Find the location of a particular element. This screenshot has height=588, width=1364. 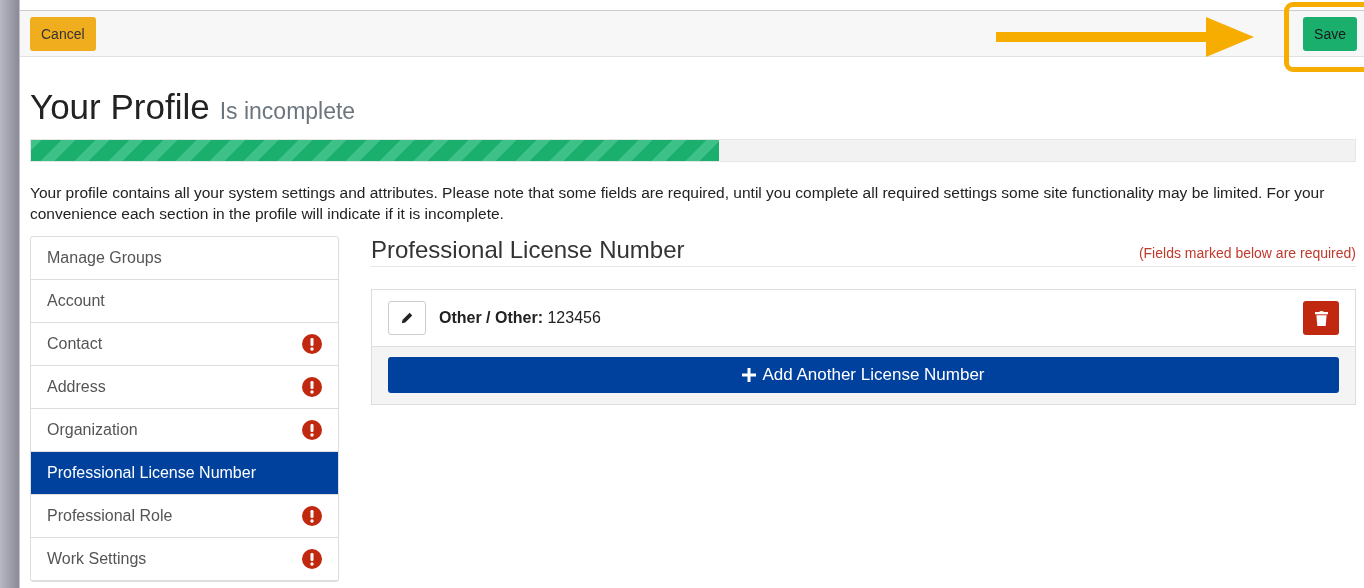

delete-button is located at coordinates (1321, 318).